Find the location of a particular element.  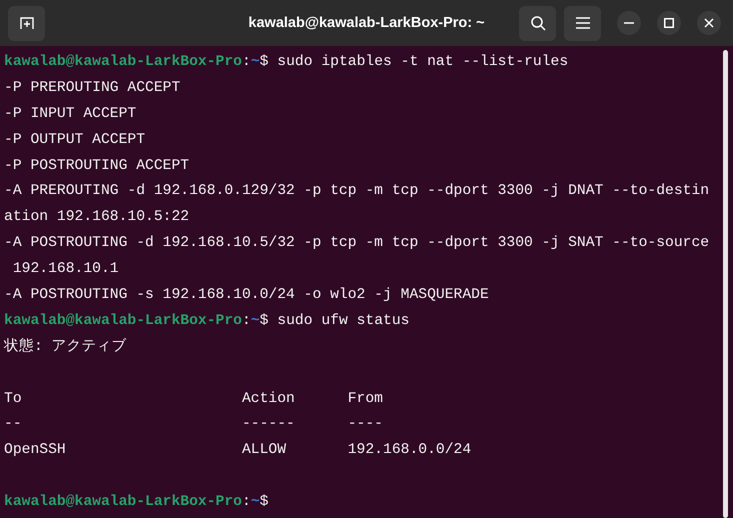

scrollbar-thumb is located at coordinates (725, 284).